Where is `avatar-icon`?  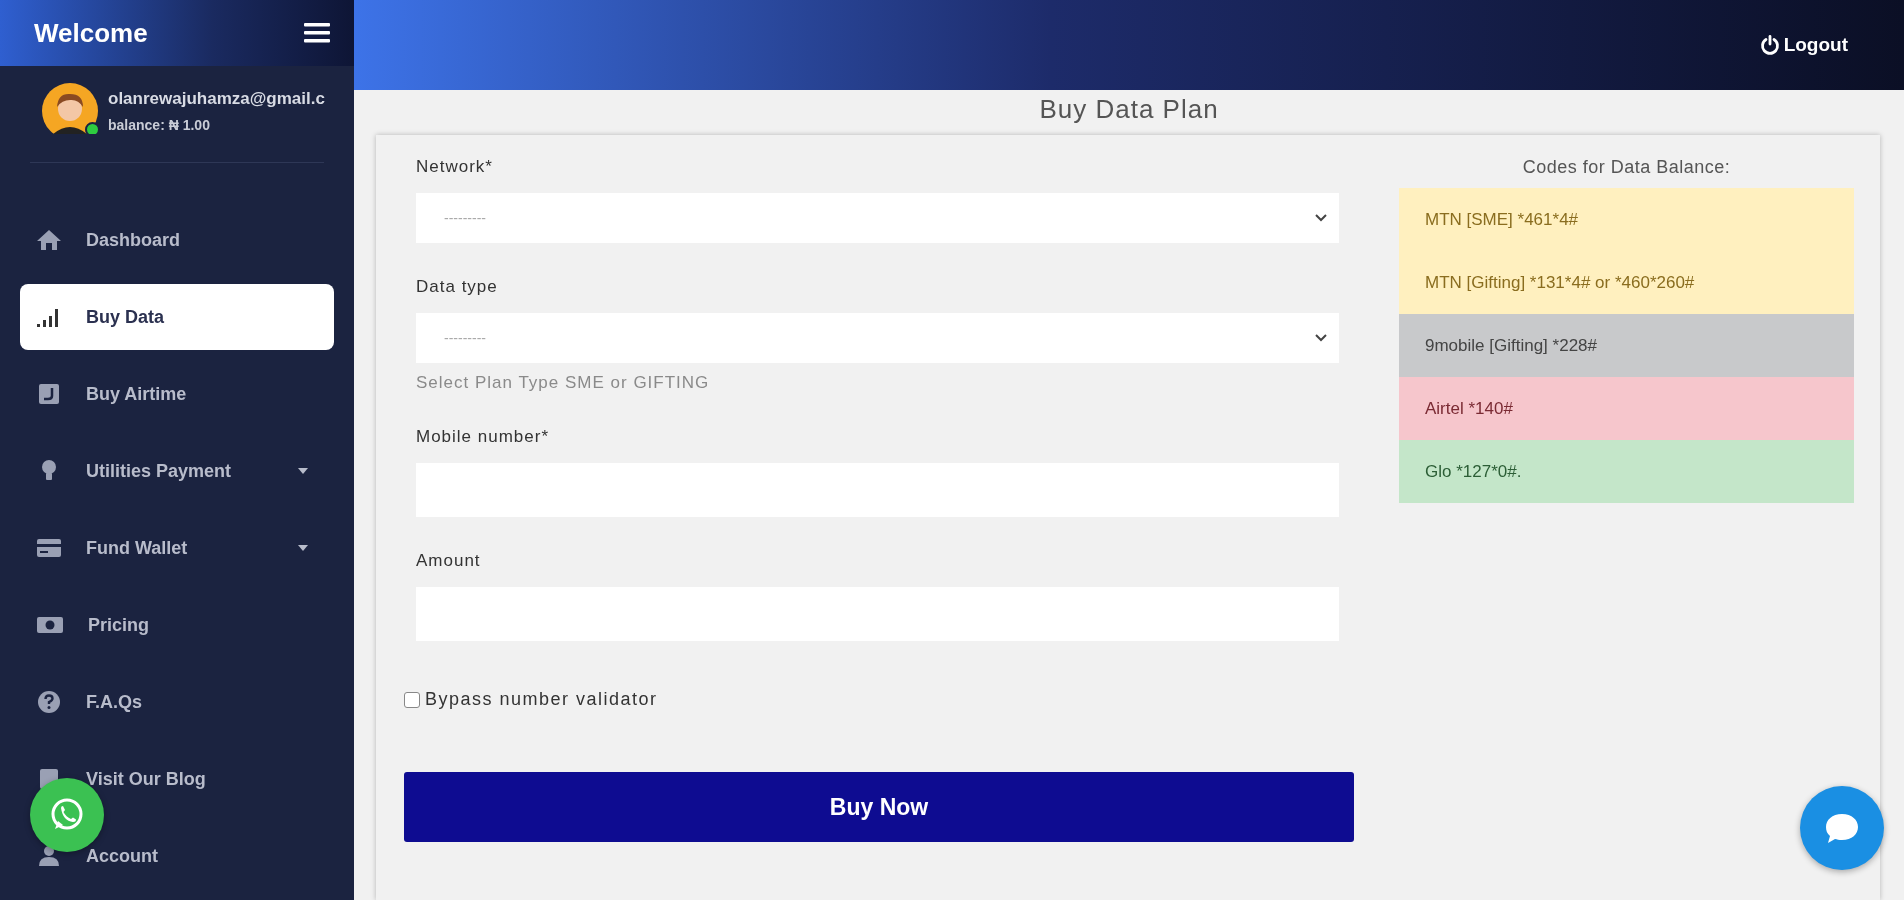 avatar-icon is located at coordinates (70, 109).